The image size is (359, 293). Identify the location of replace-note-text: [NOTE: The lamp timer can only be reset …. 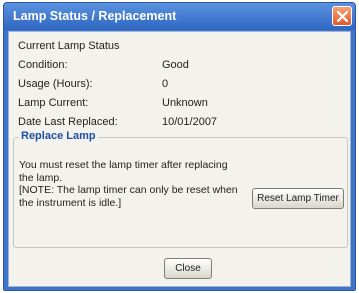
(128, 196).